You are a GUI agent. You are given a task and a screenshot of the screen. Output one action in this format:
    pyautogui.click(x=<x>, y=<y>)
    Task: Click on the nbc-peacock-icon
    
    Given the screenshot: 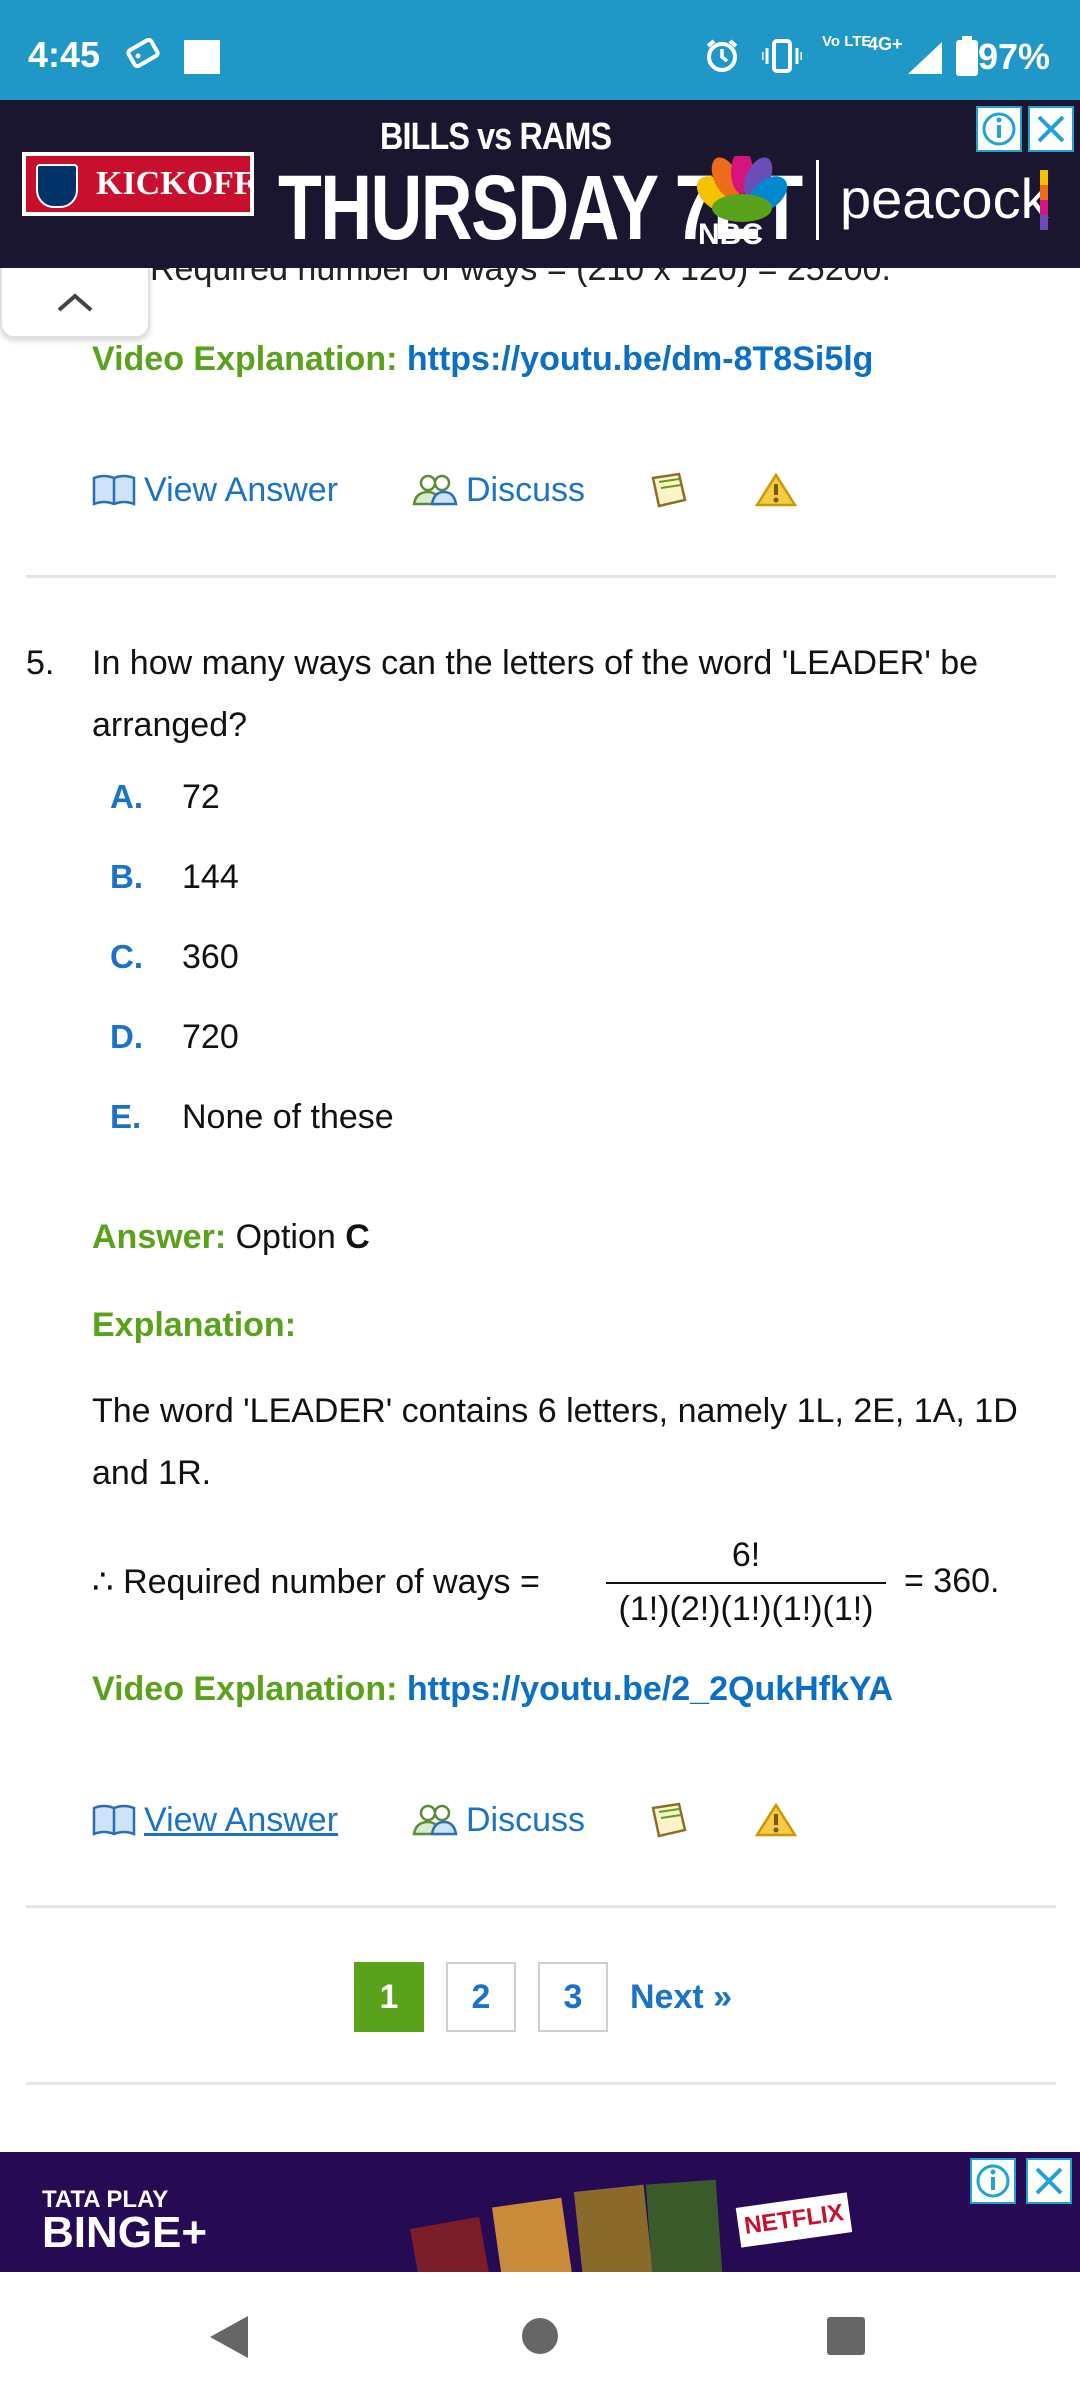 What is the action you would take?
    pyautogui.click(x=742, y=189)
    